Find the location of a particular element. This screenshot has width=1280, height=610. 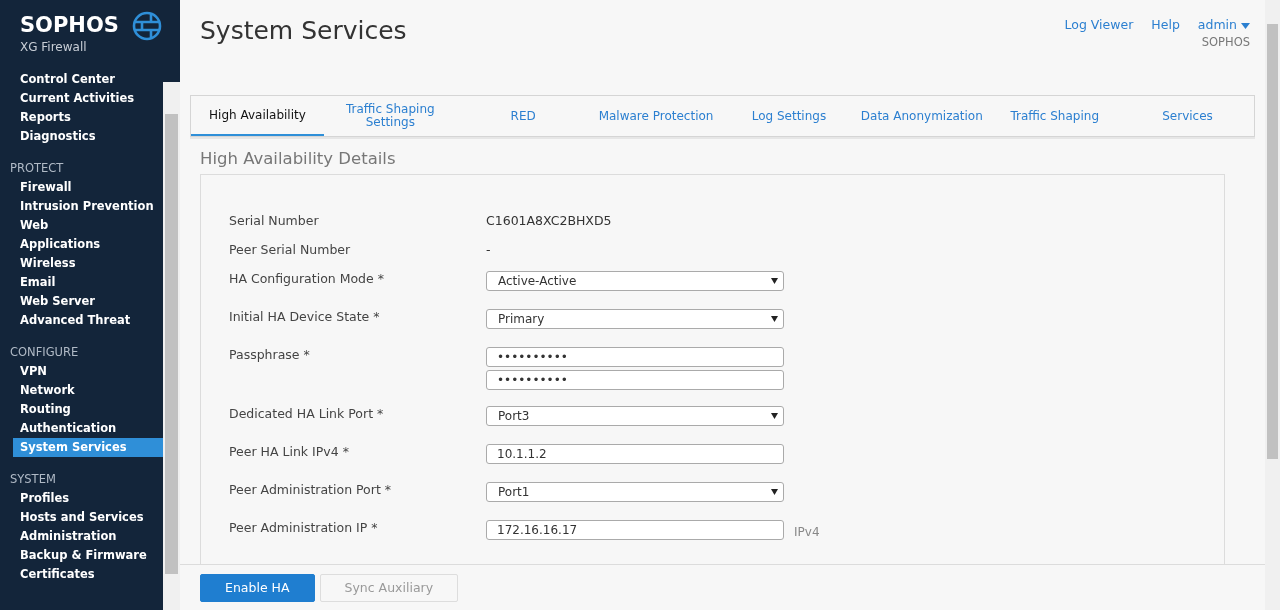

header-link: Log Viewer is located at coordinates (1099, 56).